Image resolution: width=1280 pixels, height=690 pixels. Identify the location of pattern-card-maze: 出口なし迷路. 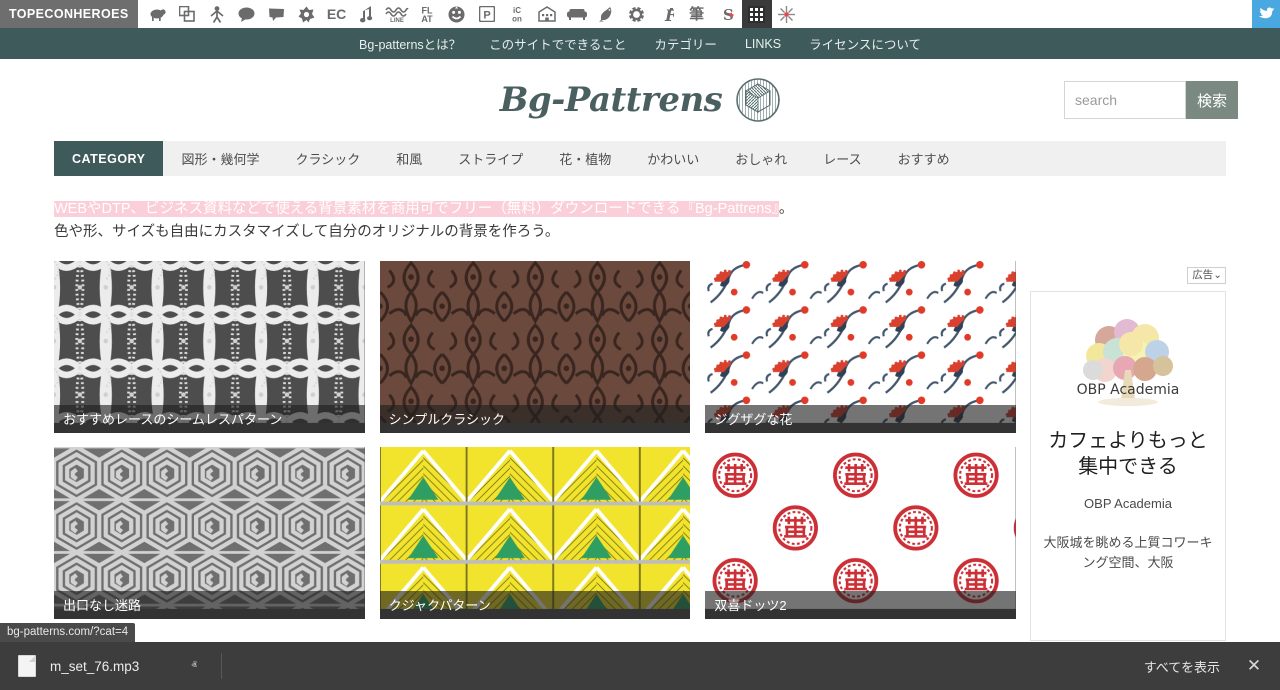
(209, 532).